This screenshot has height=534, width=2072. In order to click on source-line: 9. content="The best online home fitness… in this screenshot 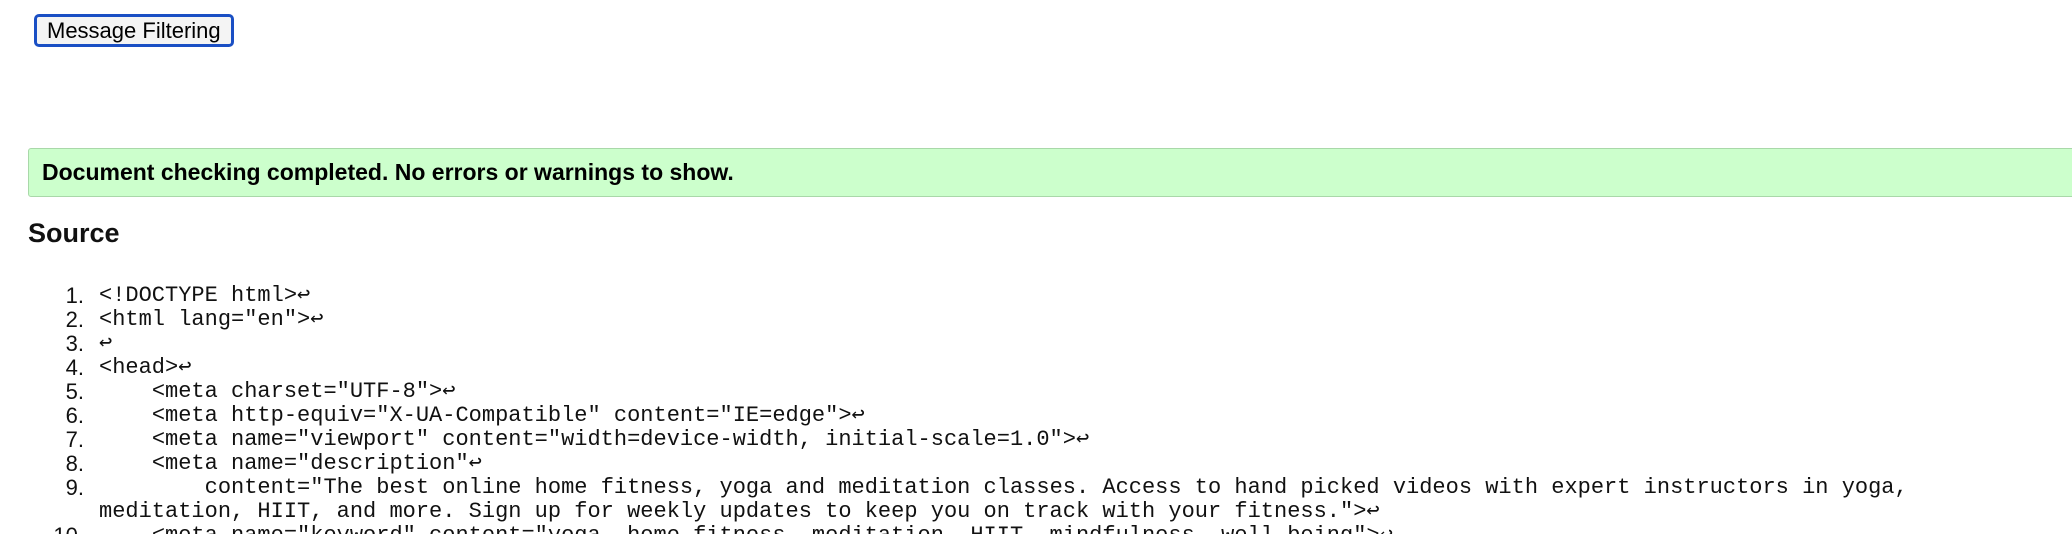, I will do `click(1036, 500)`.